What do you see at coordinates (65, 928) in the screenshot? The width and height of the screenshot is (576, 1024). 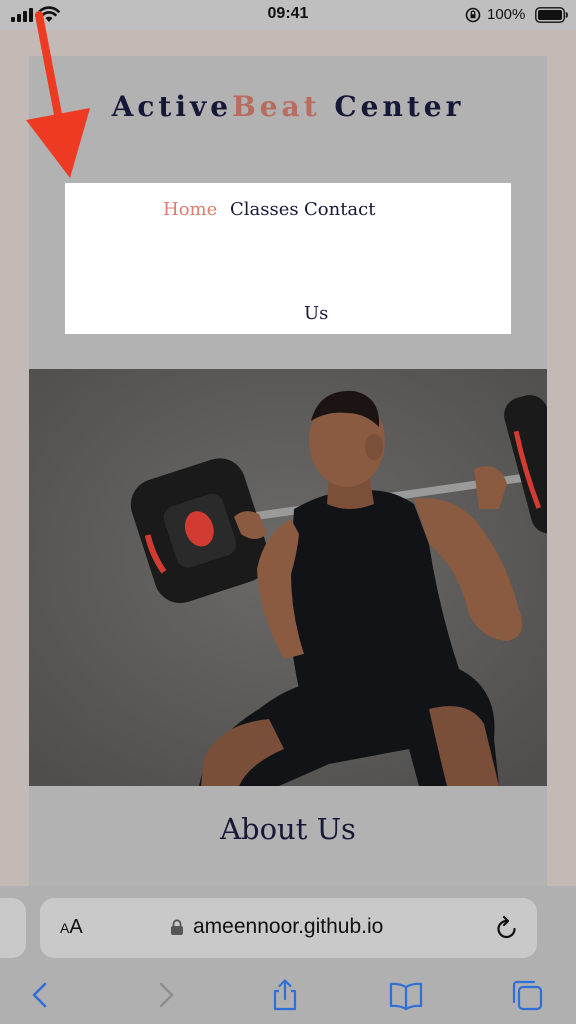 I see `aa-small-letter: A` at bounding box center [65, 928].